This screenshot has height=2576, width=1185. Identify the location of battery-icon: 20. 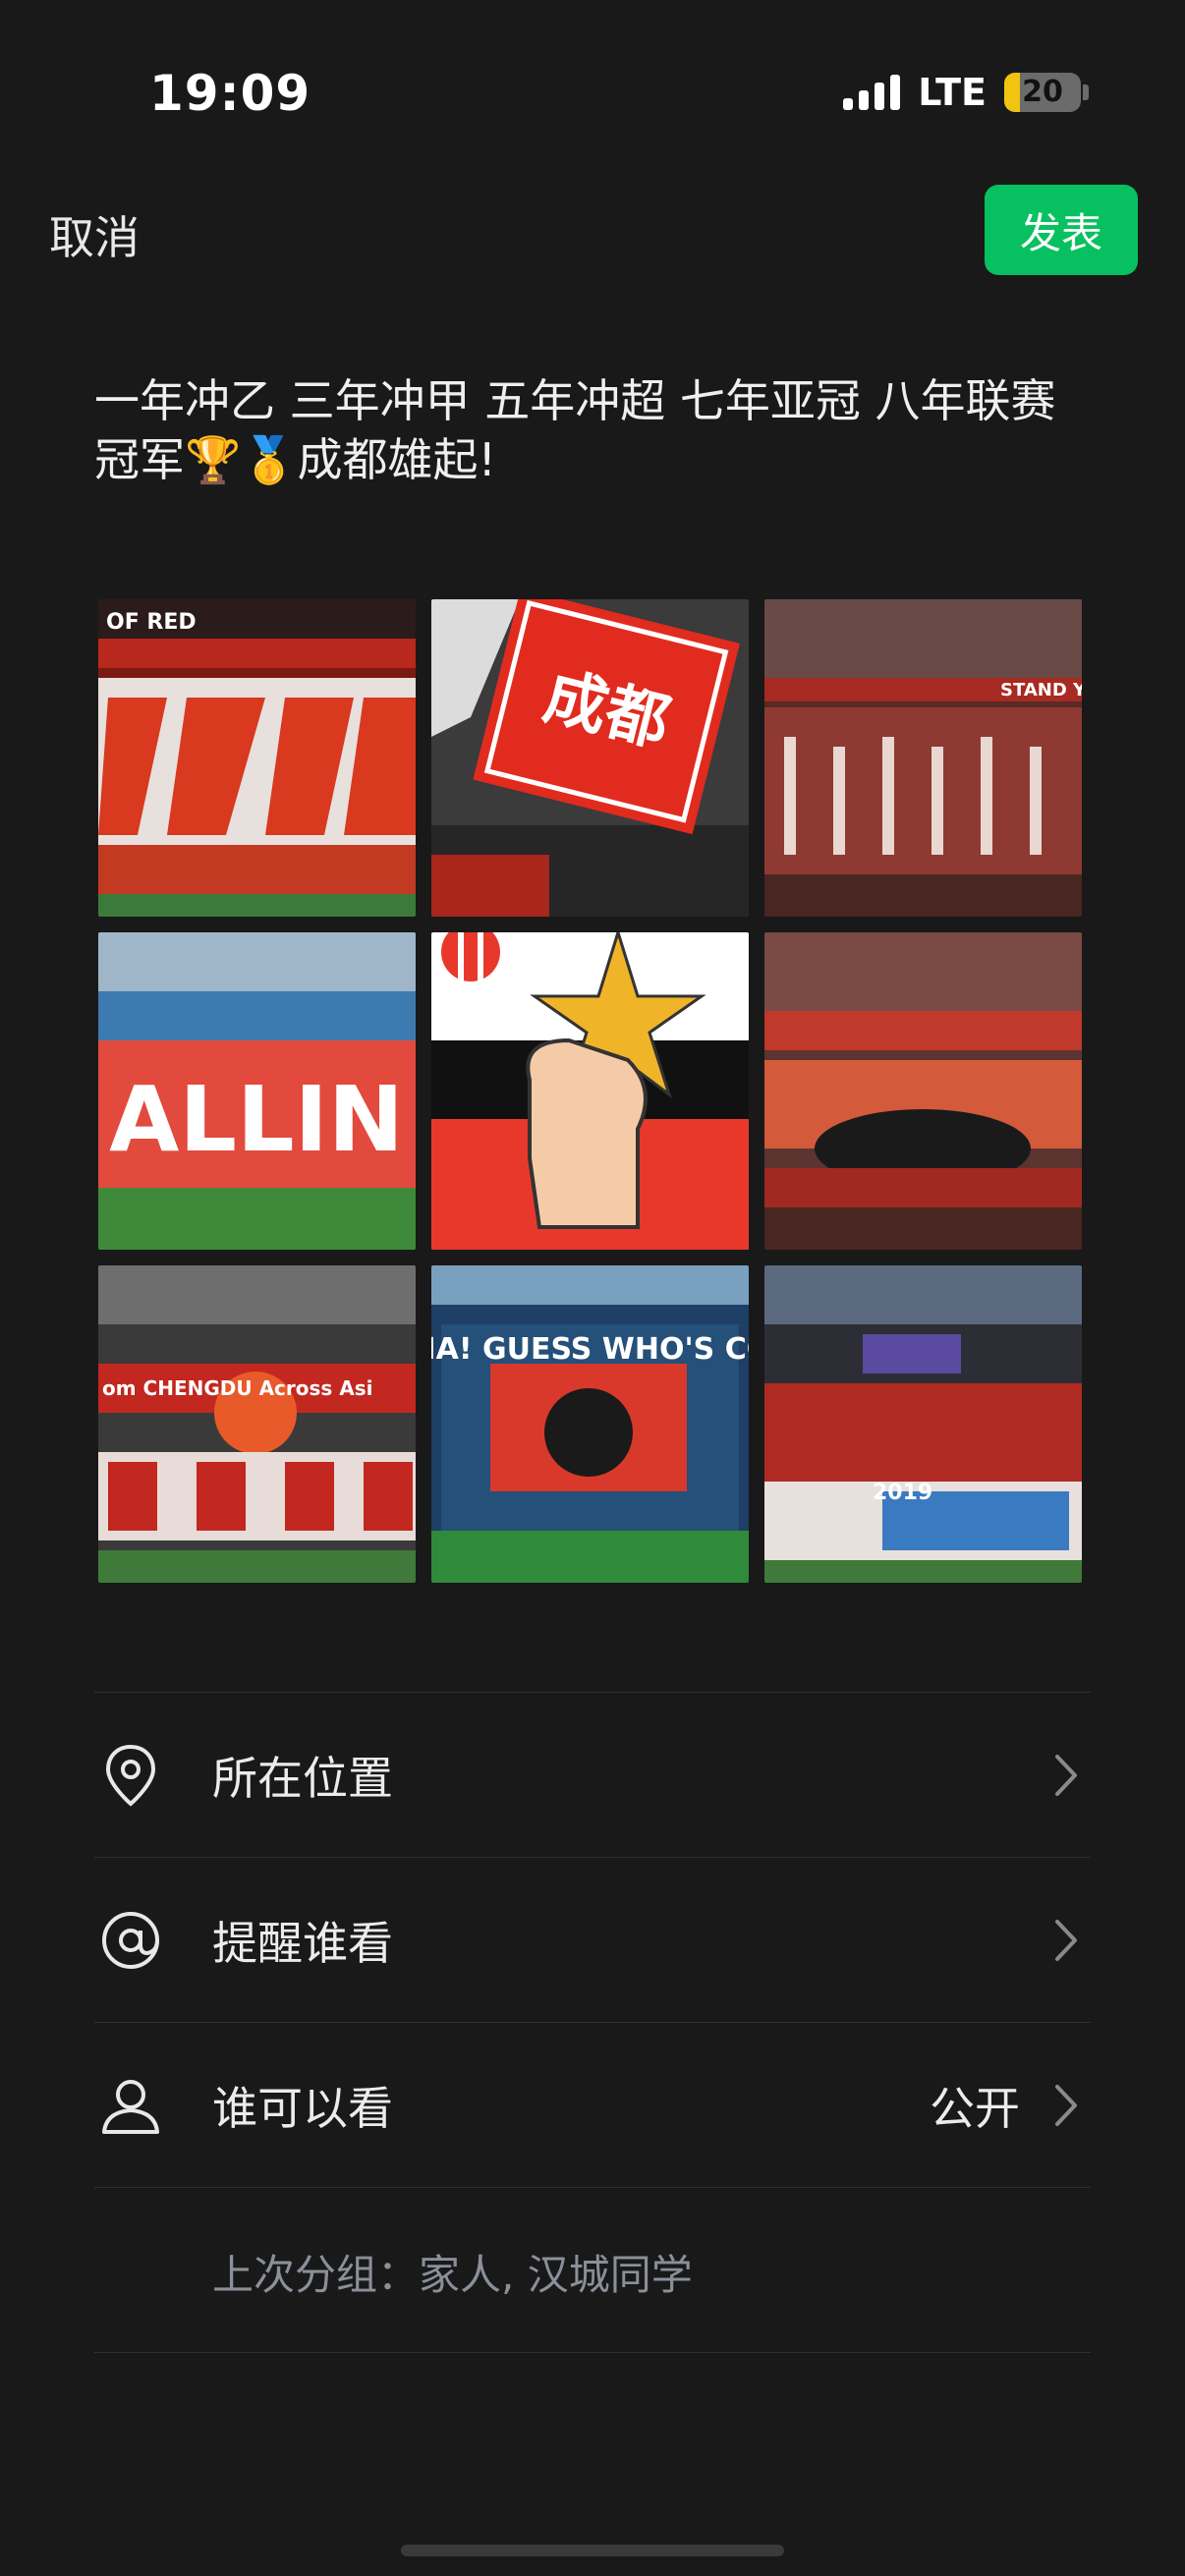
(1042, 92).